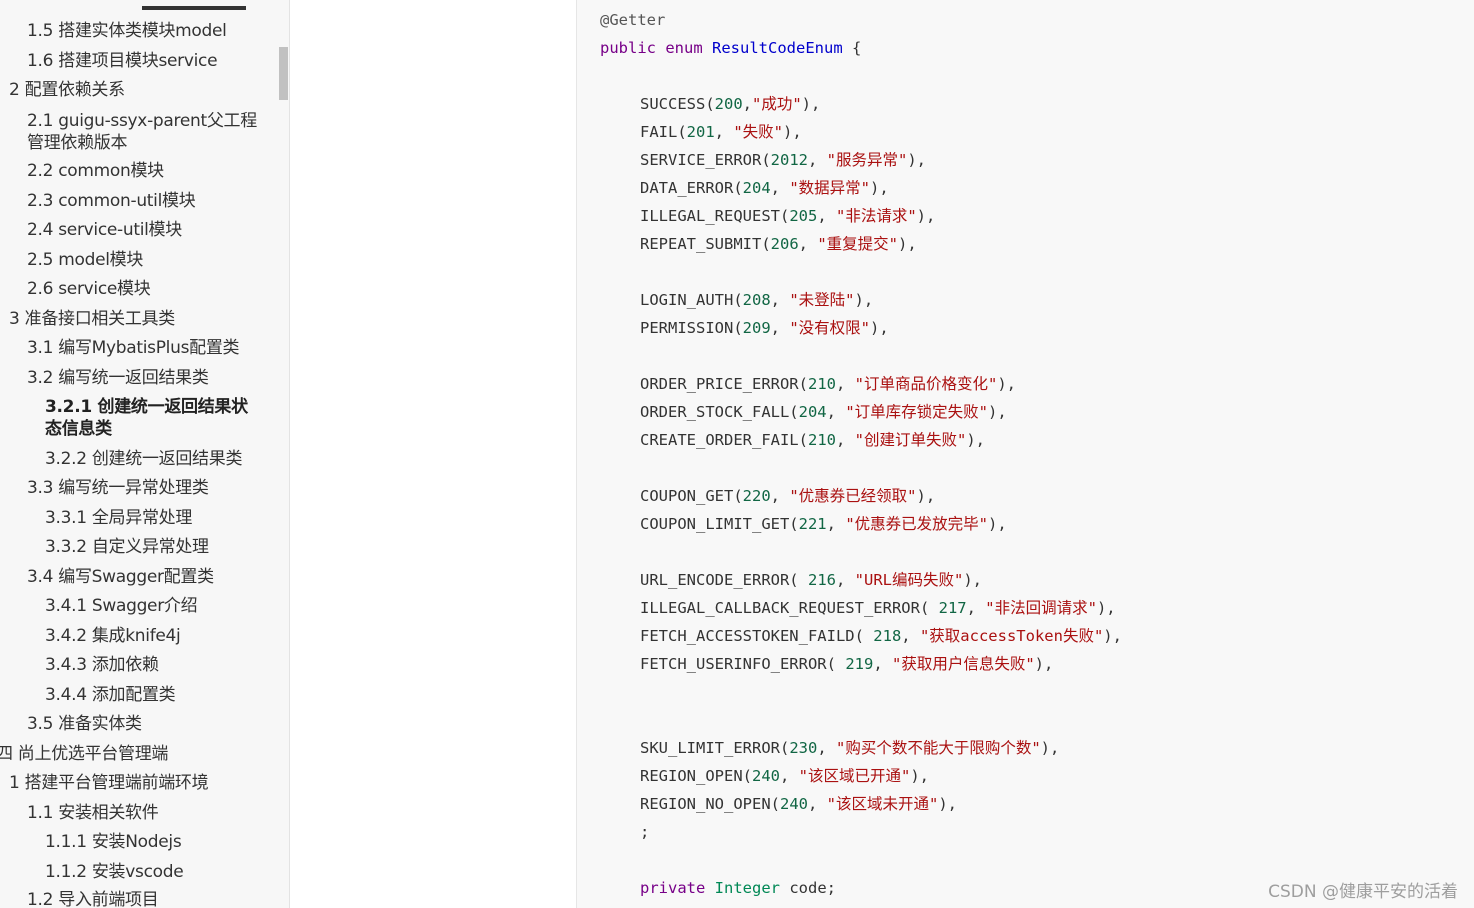  Describe the element at coordinates (823, 412) in the screenshot. I see `enum-entry-line: ORDER_STOCK_FALL(204, "订单库存锁定失败"),` at that location.